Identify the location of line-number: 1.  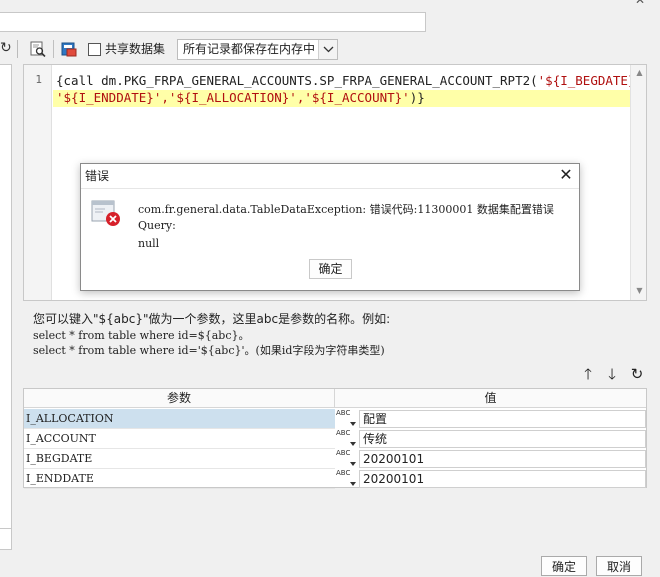
(38, 79).